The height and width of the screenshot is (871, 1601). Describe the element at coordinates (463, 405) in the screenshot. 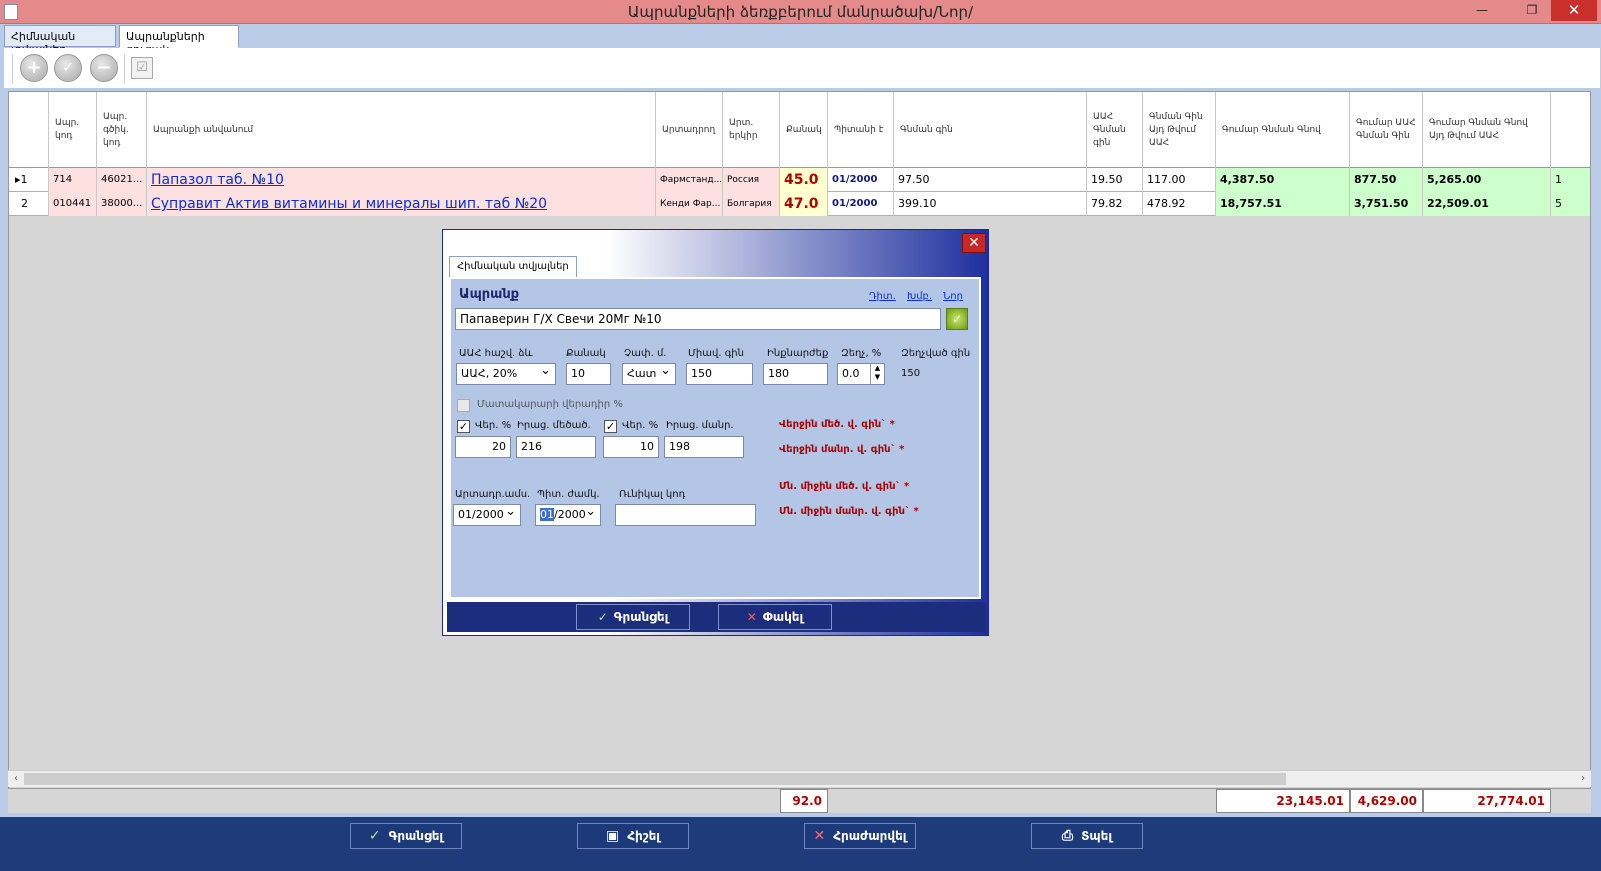

I see `supplier-markup-checkbox` at that location.